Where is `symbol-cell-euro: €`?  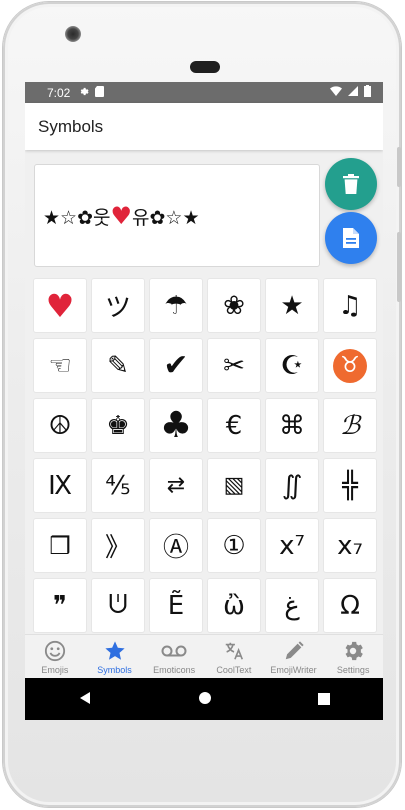 symbol-cell-euro: € is located at coordinates (234, 425).